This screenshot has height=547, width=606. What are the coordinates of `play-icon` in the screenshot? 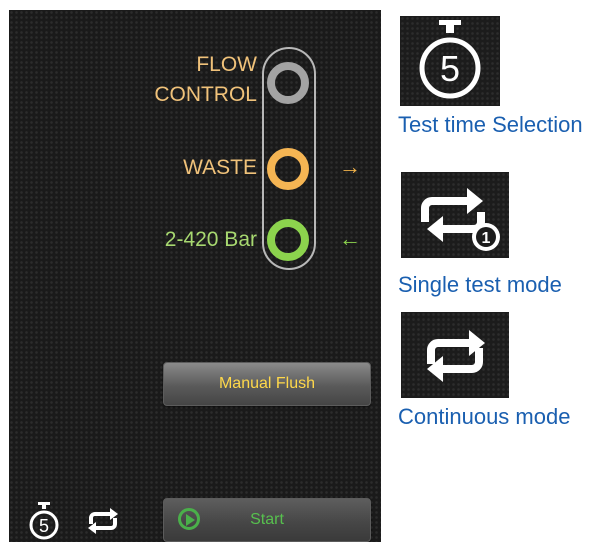 It's located at (189, 519).